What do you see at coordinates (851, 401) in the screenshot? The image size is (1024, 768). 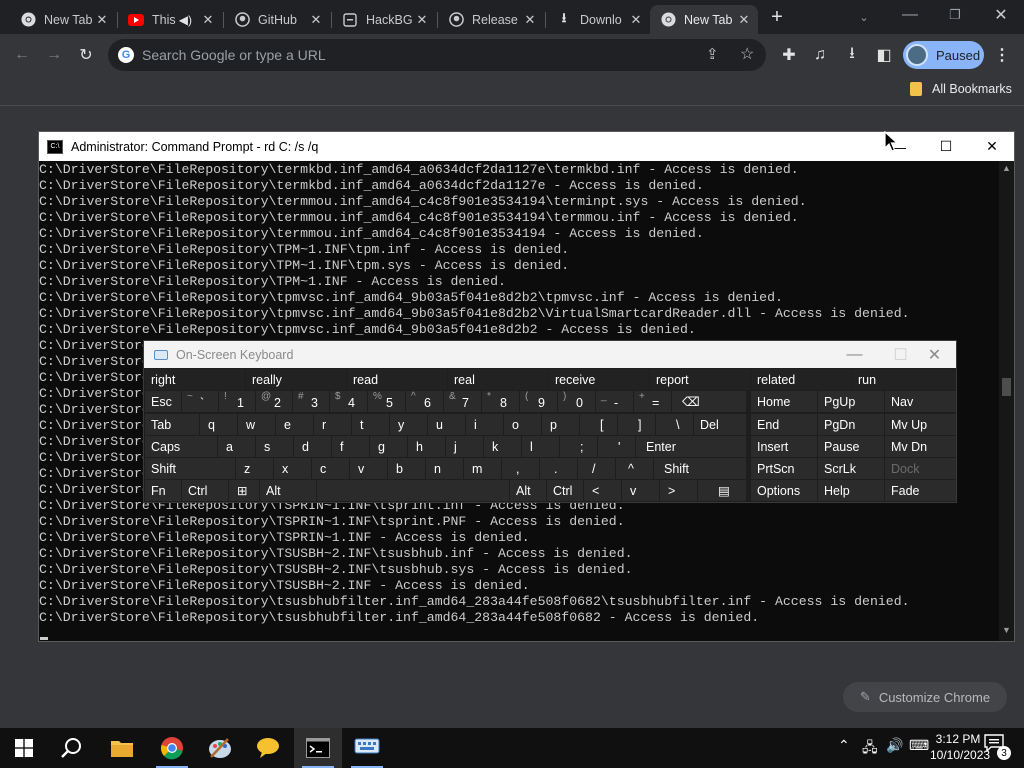 I see `key-pgup: PgUp` at bounding box center [851, 401].